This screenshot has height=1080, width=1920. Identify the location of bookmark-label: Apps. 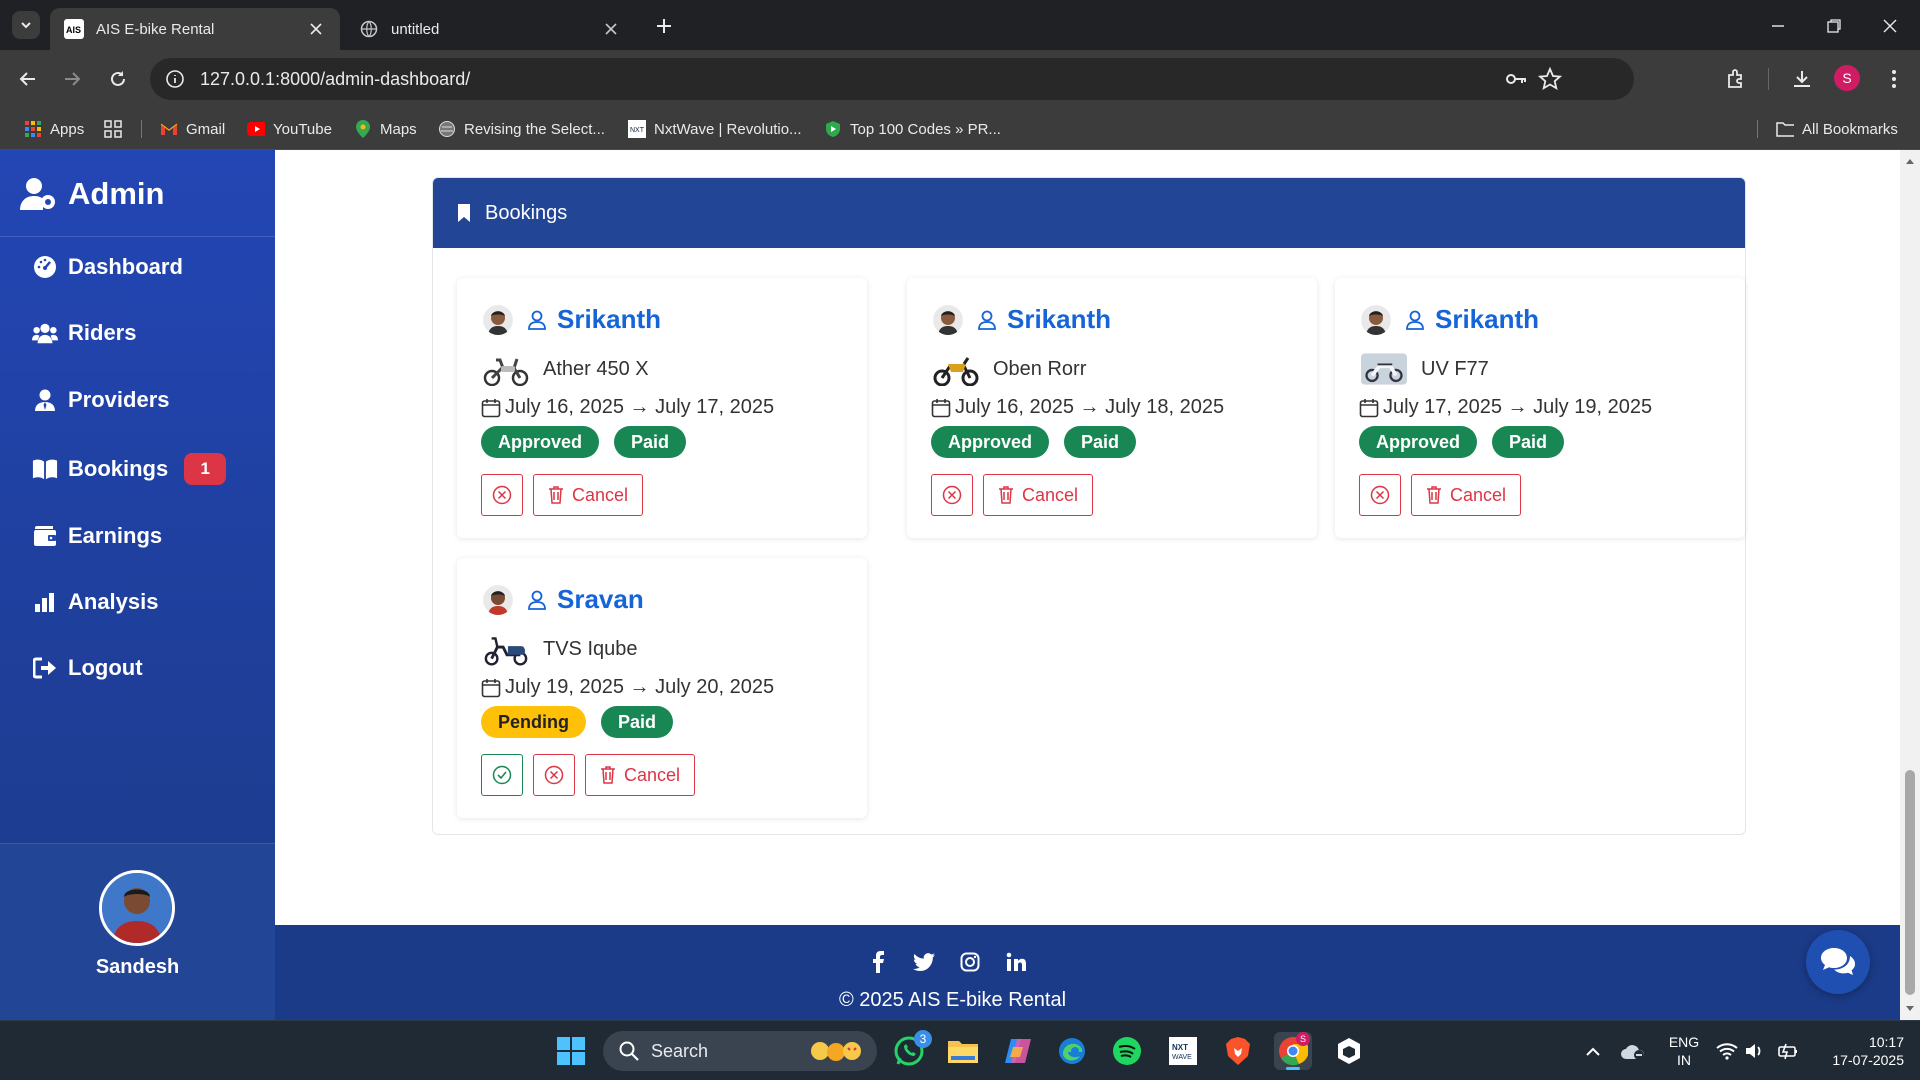
(67, 129).